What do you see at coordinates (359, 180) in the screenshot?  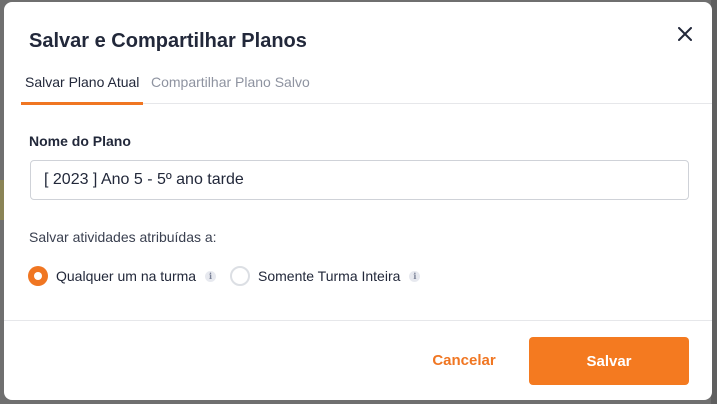 I see `plan-name-input` at bounding box center [359, 180].